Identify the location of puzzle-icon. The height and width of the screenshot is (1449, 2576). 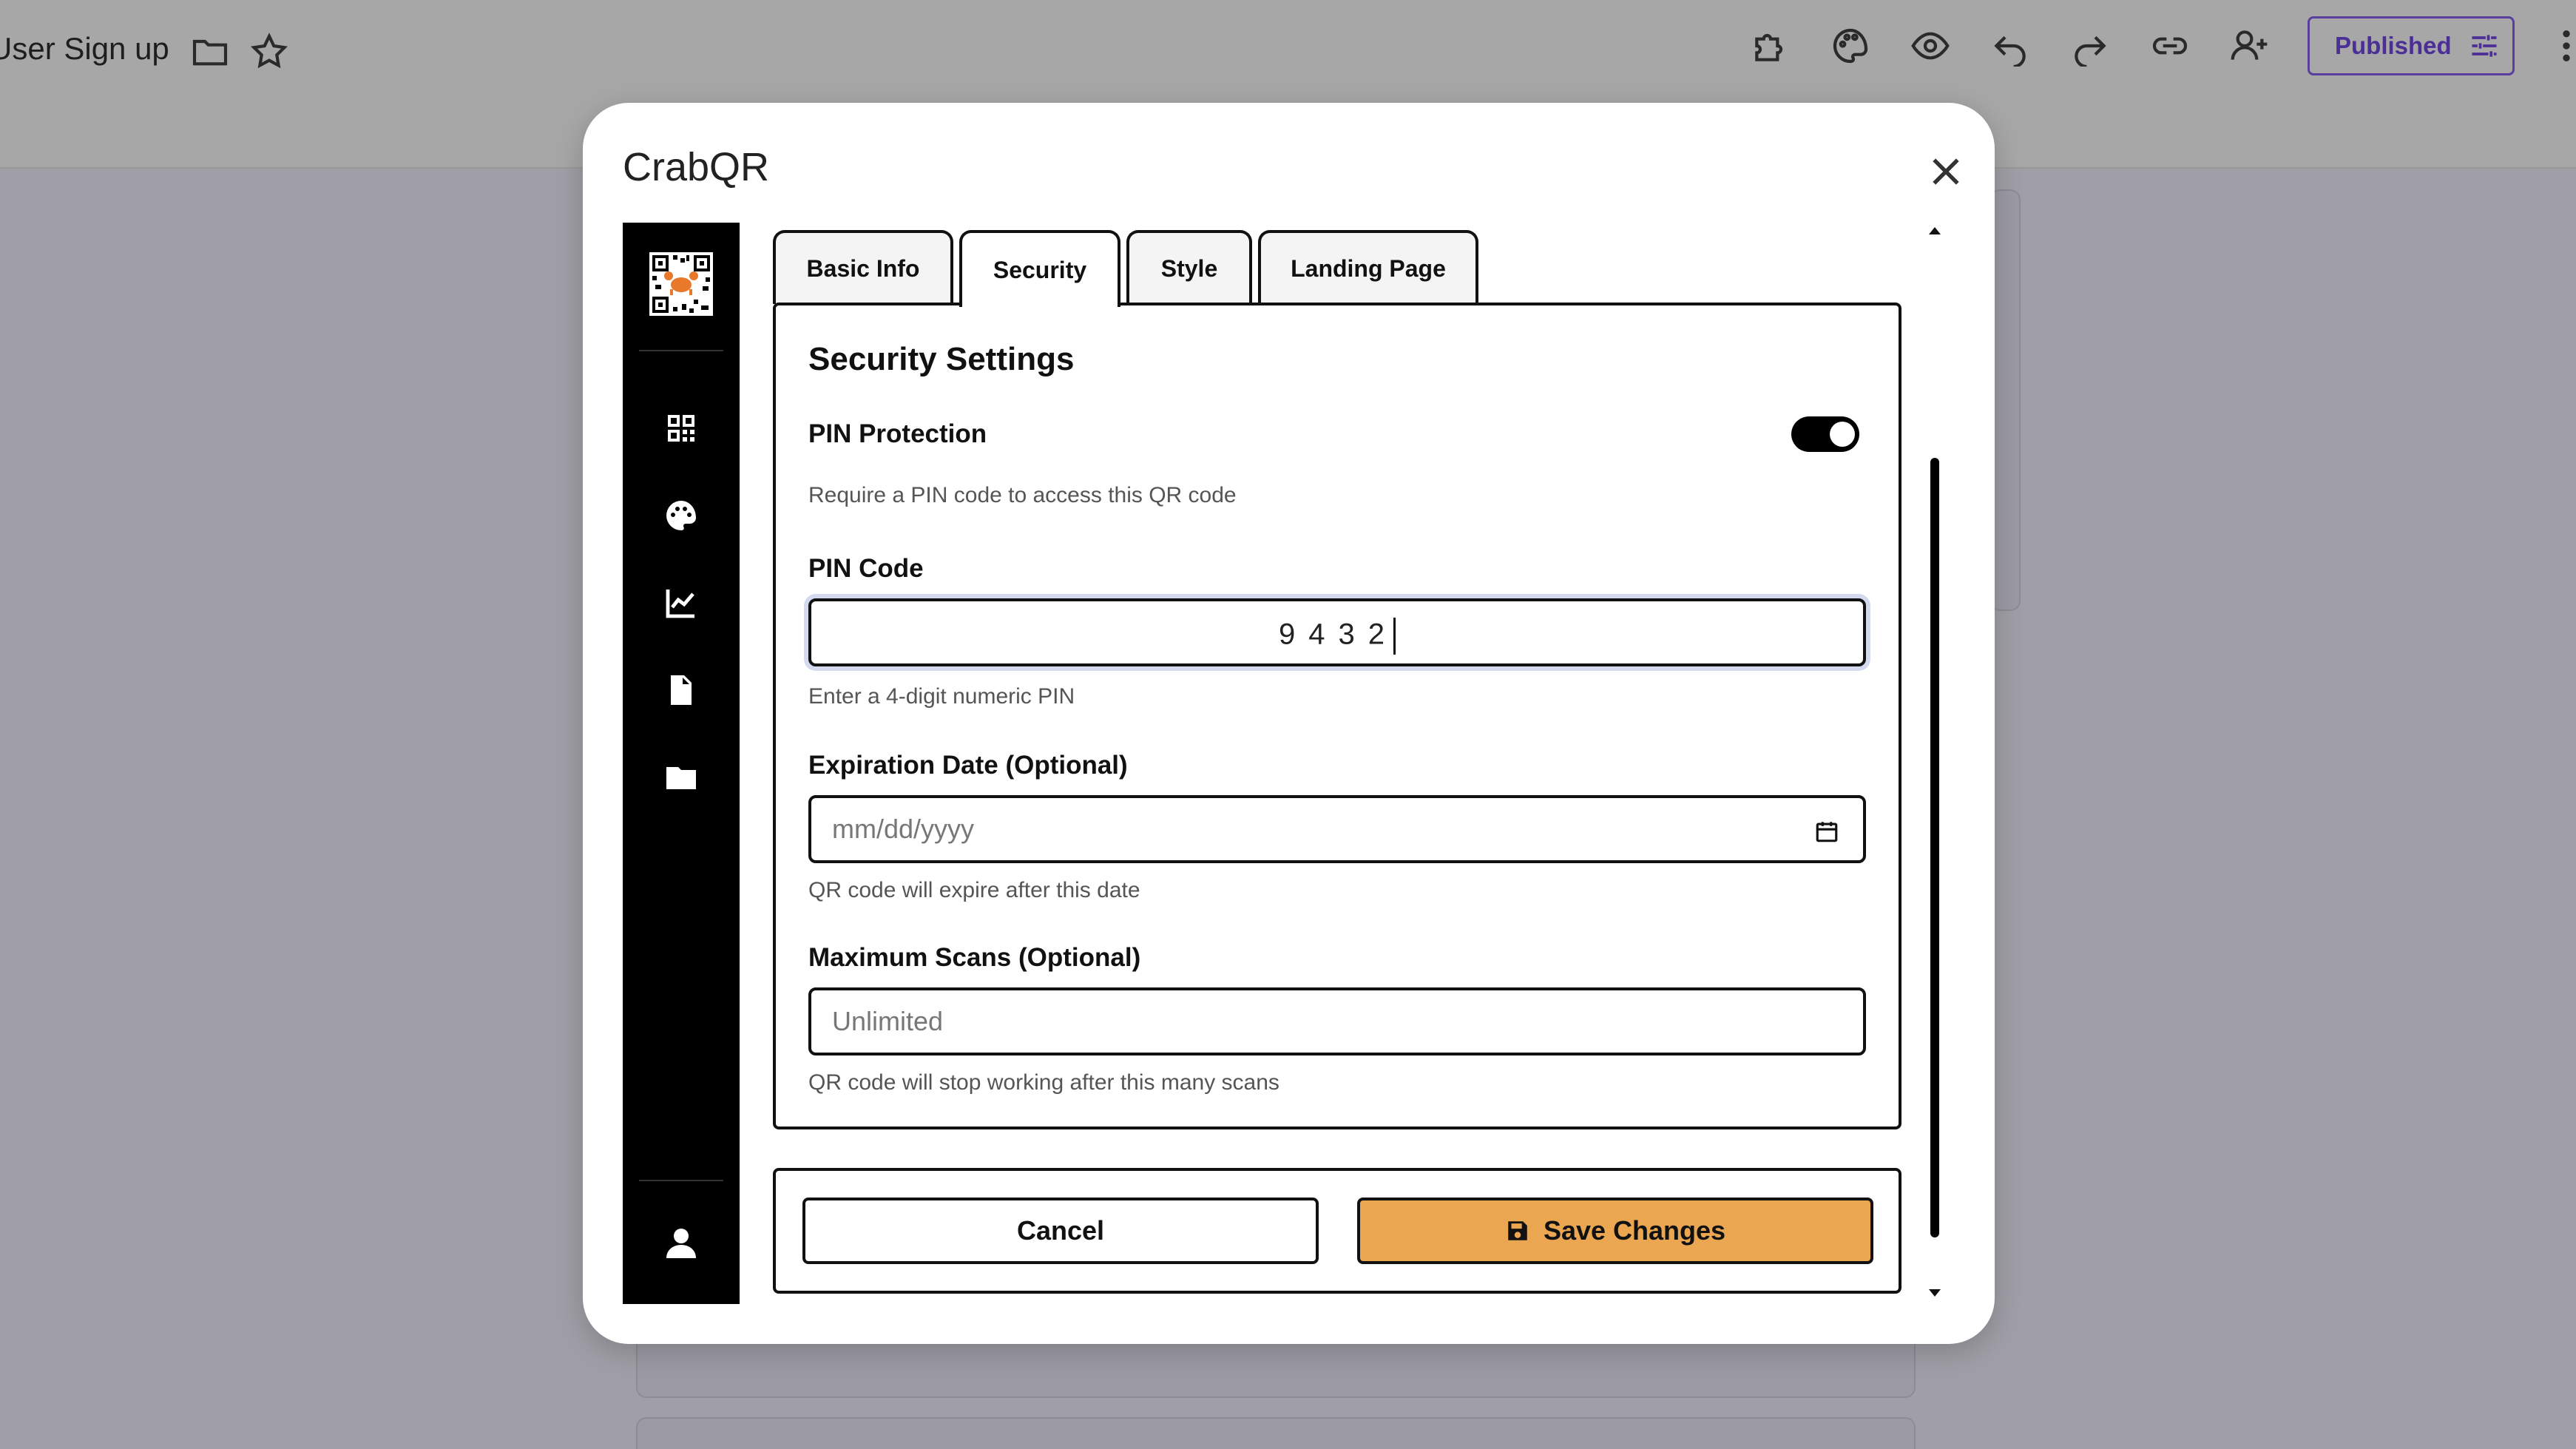
(1770, 46).